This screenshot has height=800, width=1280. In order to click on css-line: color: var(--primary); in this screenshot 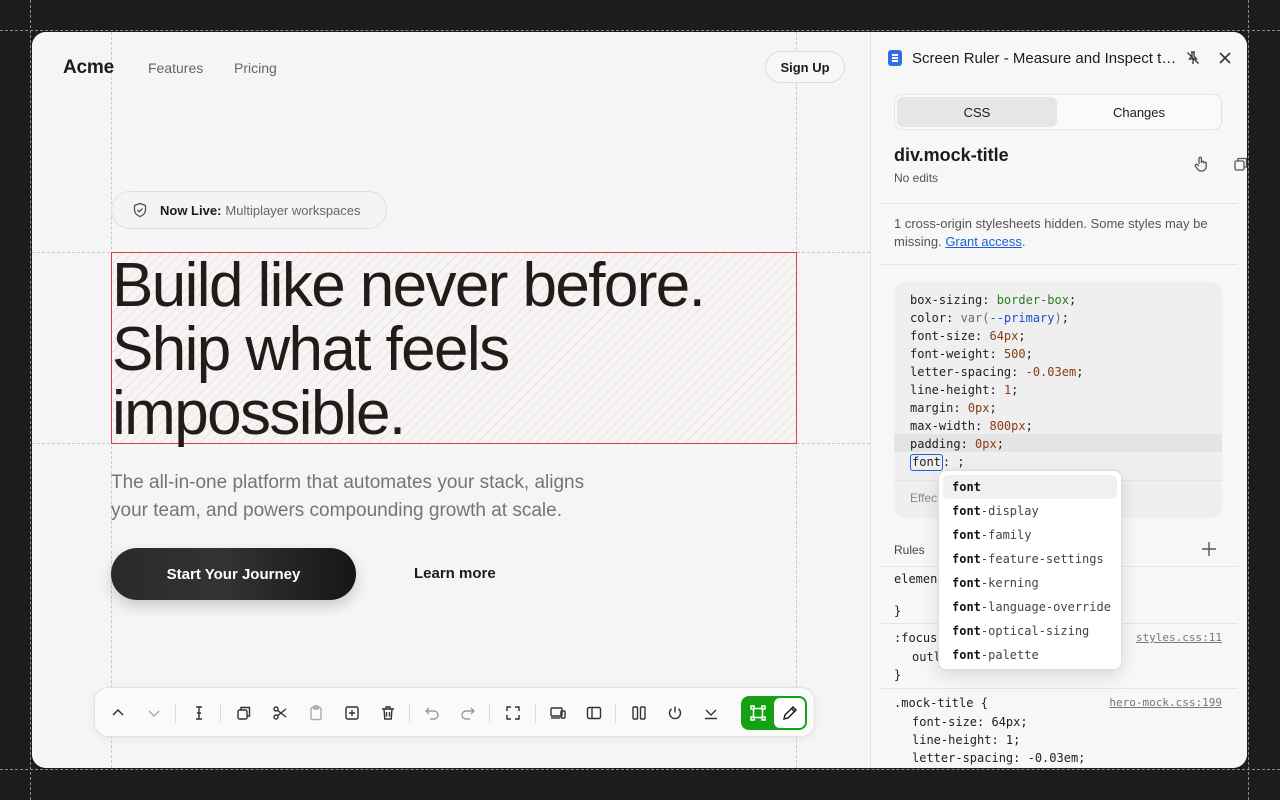, I will do `click(996, 318)`.